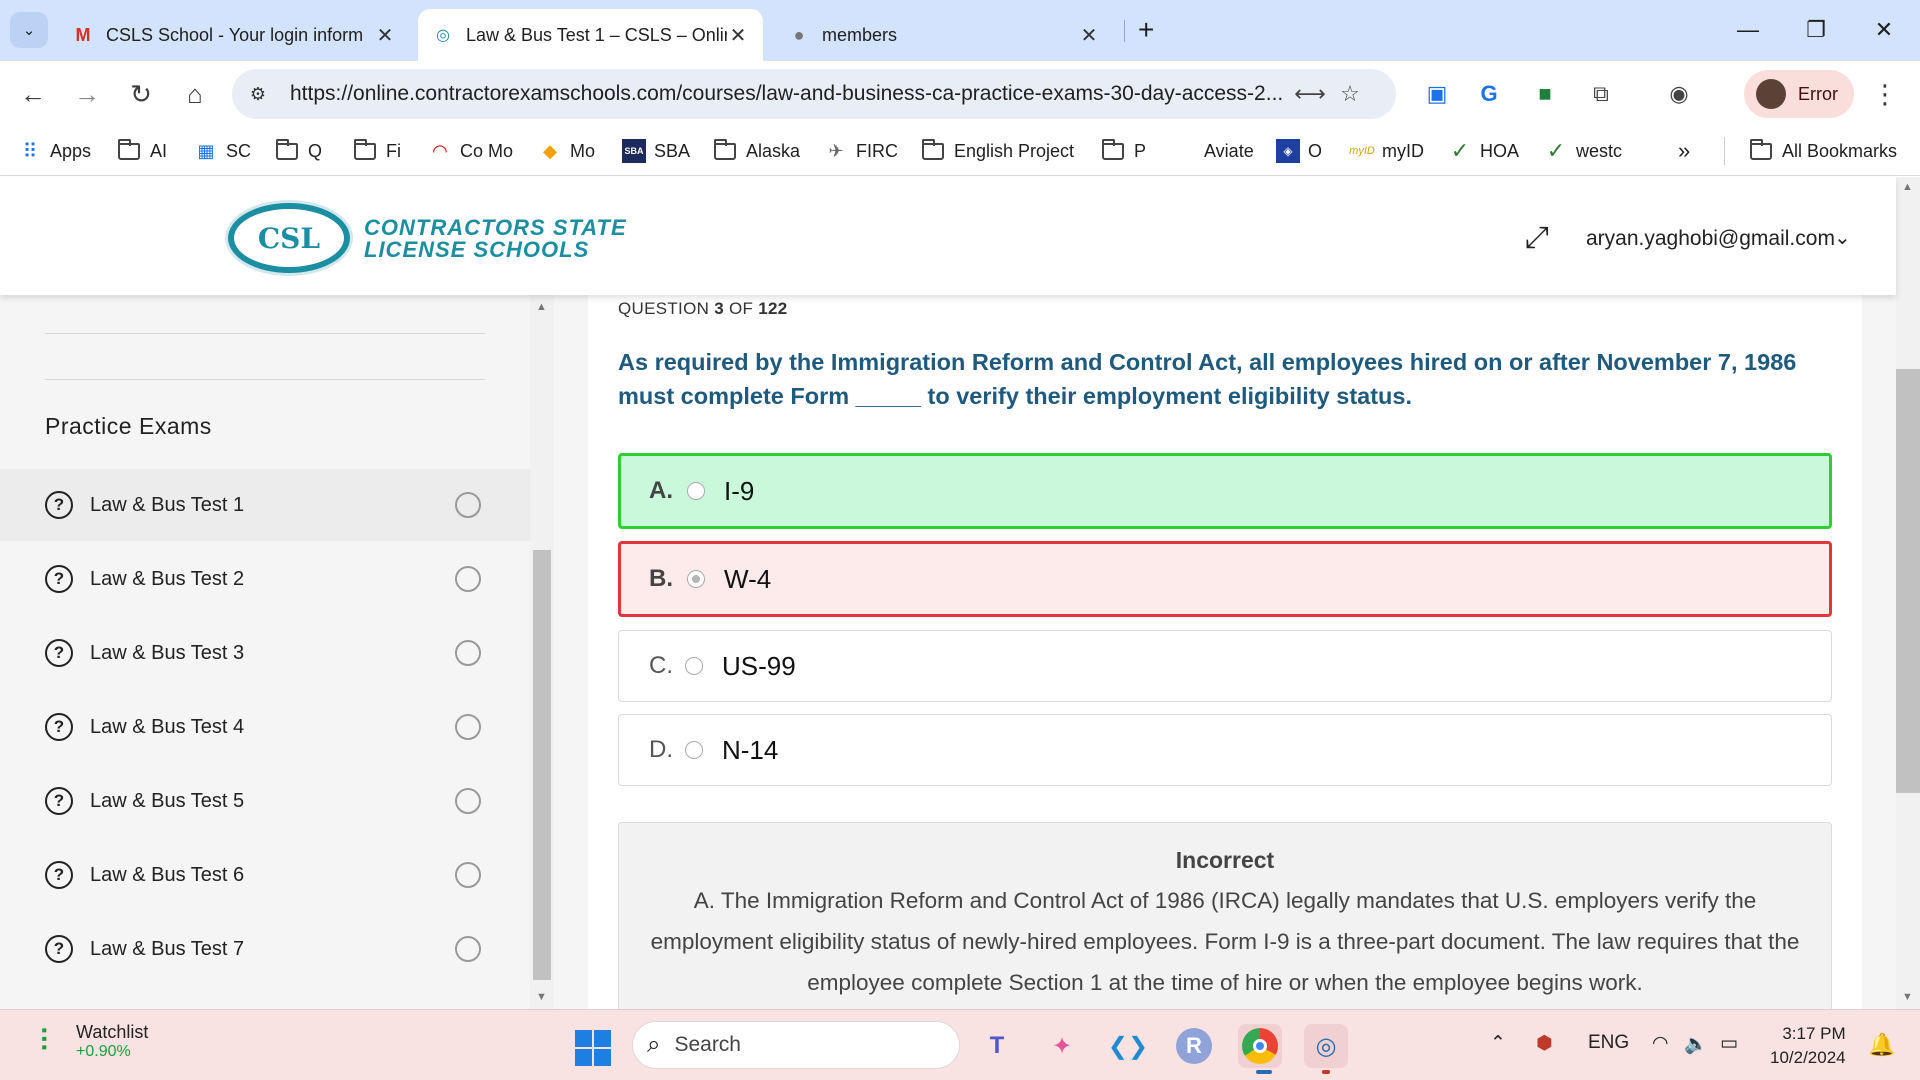 This screenshot has width=1920, height=1080. Describe the element at coordinates (1608, 1043) in the screenshot. I see `input-language: ENG` at that location.